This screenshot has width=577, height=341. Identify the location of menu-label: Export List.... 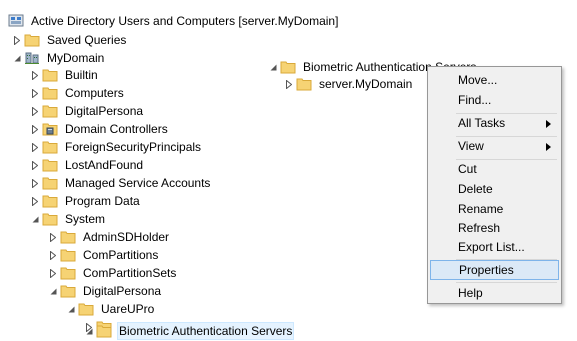
(491, 247).